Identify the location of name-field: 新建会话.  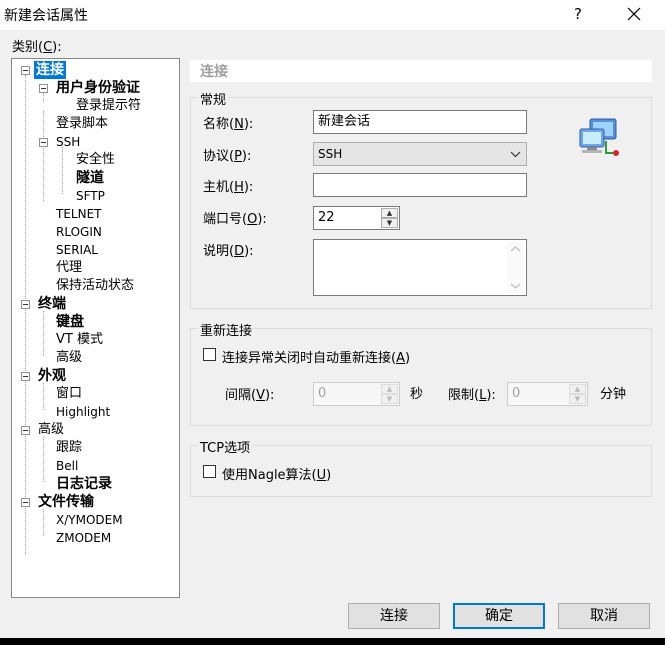
(420, 122).